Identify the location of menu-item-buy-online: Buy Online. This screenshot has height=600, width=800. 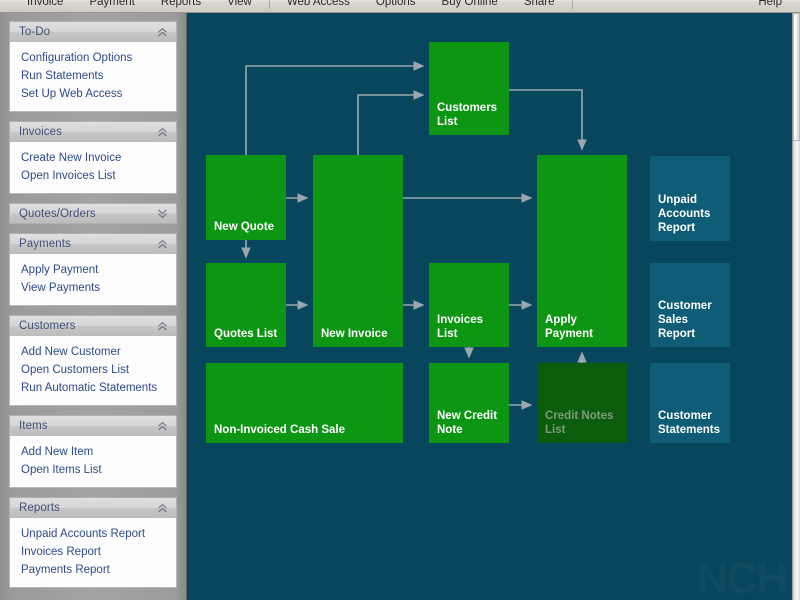
(470, 6).